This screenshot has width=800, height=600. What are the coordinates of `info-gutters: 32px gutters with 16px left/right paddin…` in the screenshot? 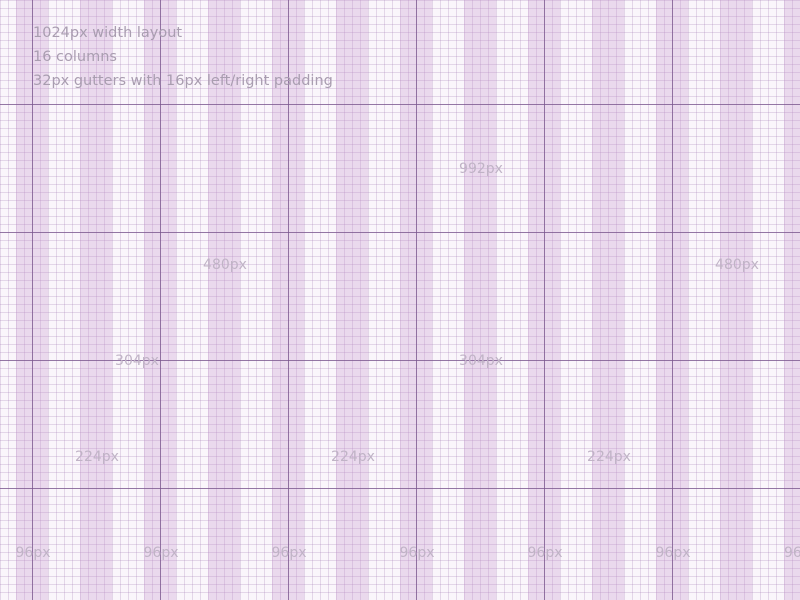 It's located at (183, 81).